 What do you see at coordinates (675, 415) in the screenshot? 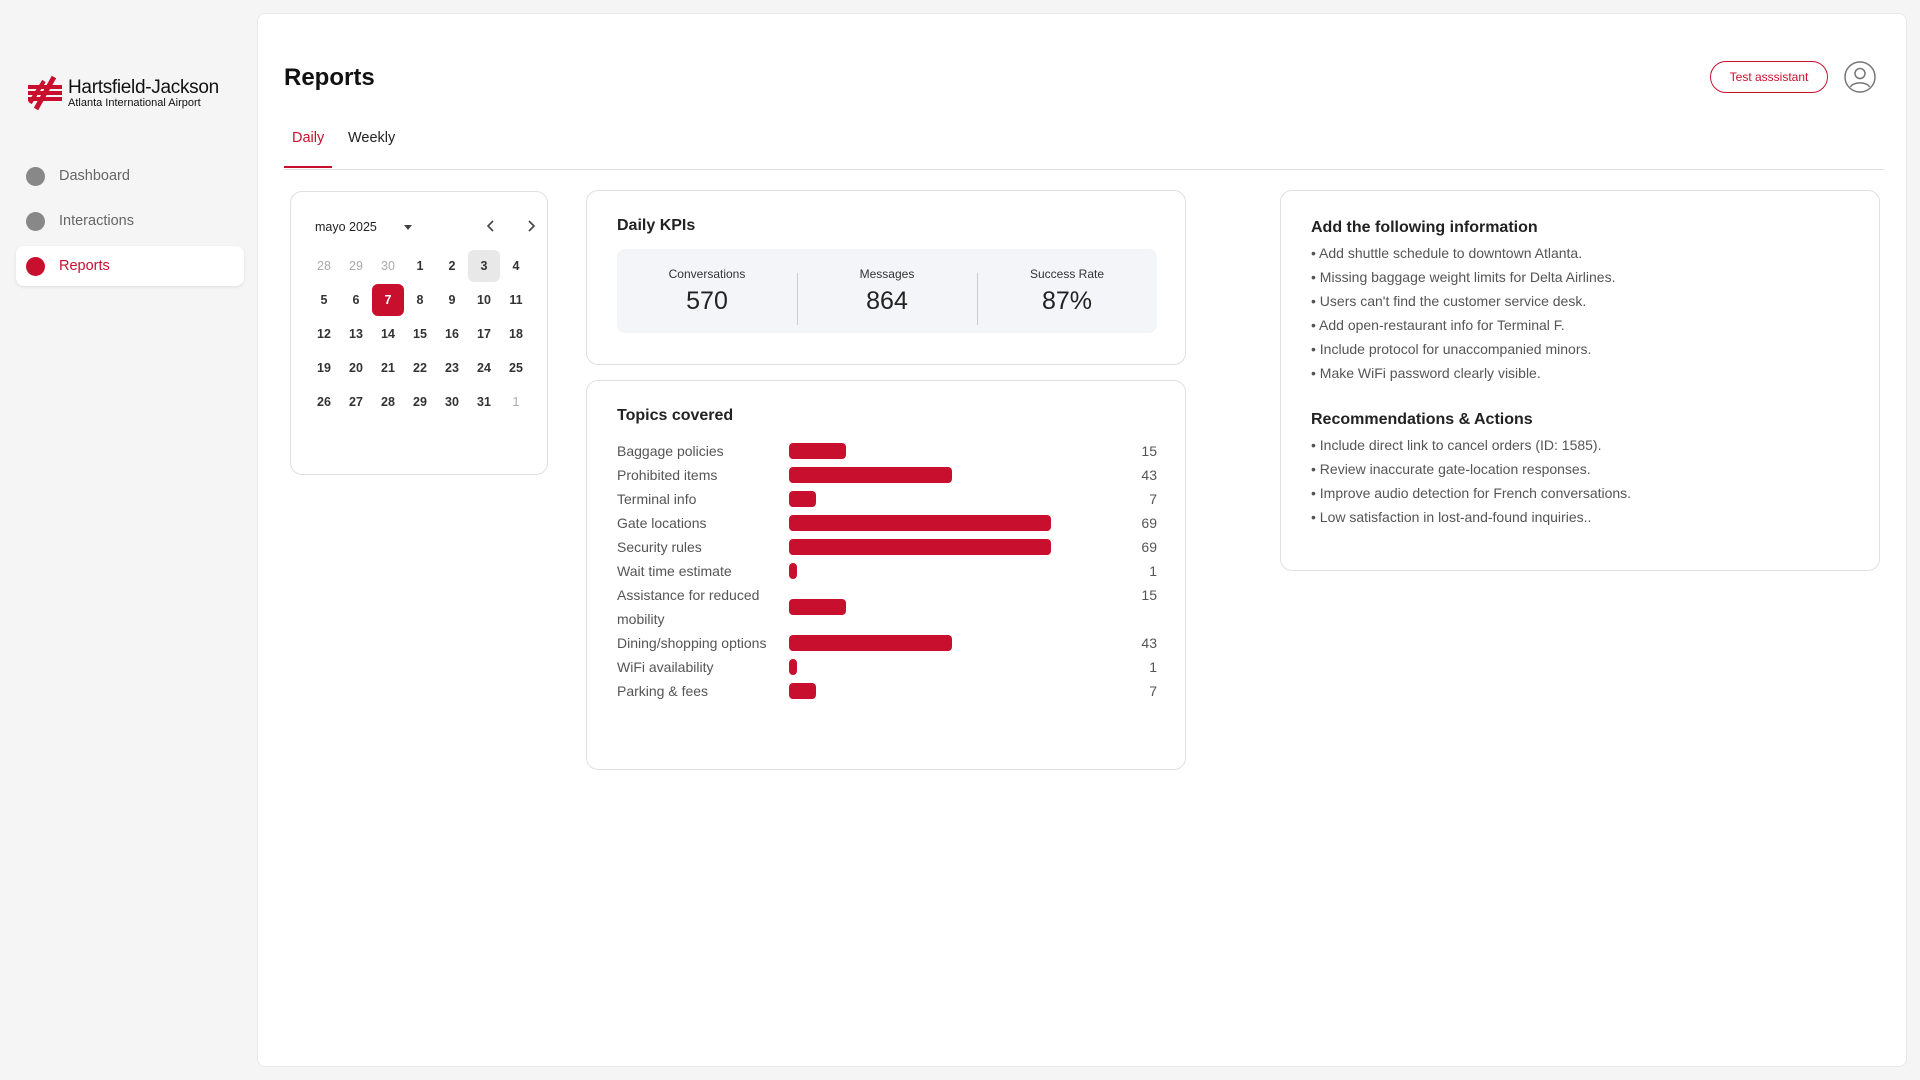
I see `topics-title: Topics covered` at bounding box center [675, 415].